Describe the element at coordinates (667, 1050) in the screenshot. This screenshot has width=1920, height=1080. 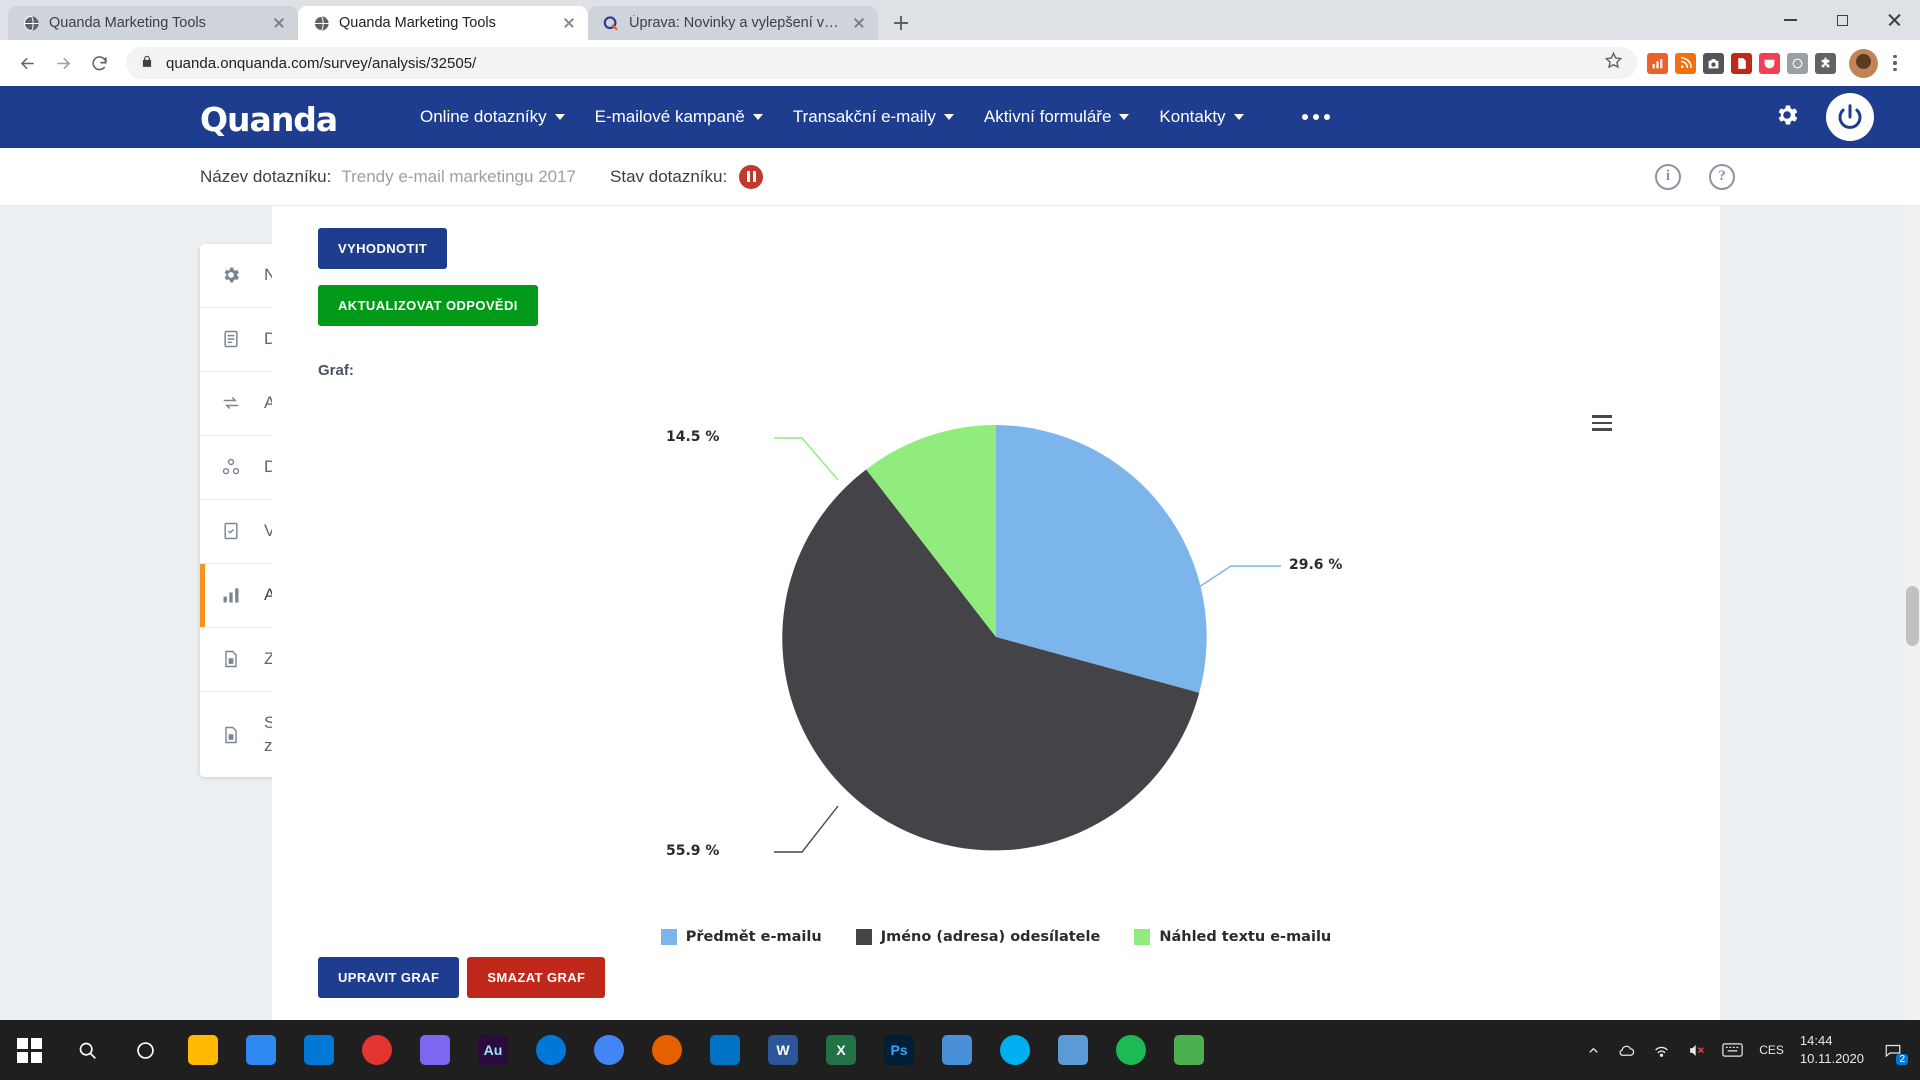
I see `taskbar-app-firefox` at that location.